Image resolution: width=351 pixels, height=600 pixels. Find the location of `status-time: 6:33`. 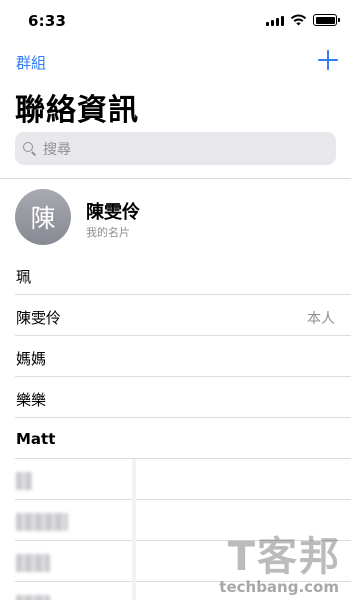

status-time: 6:33 is located at coordinates (47, 21).